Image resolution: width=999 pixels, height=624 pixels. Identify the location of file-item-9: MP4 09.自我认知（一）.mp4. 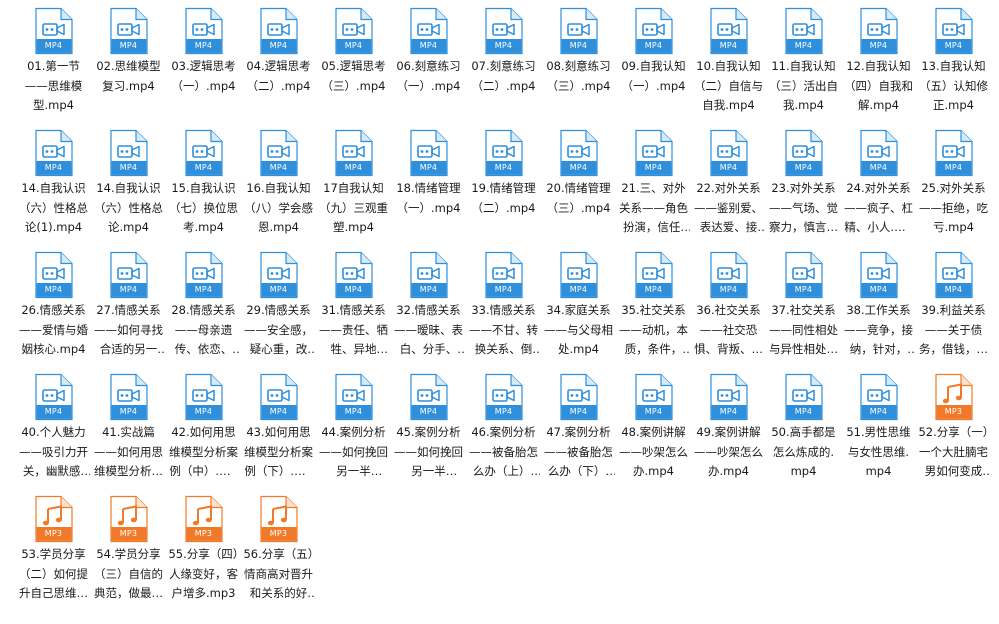
(653, 68).